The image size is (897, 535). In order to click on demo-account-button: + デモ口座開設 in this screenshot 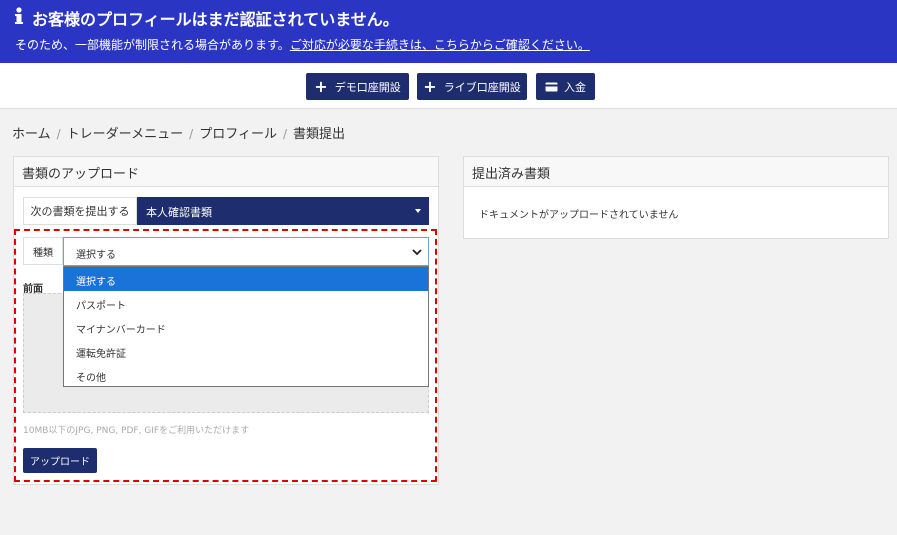, I will do `click(357, 86)`.